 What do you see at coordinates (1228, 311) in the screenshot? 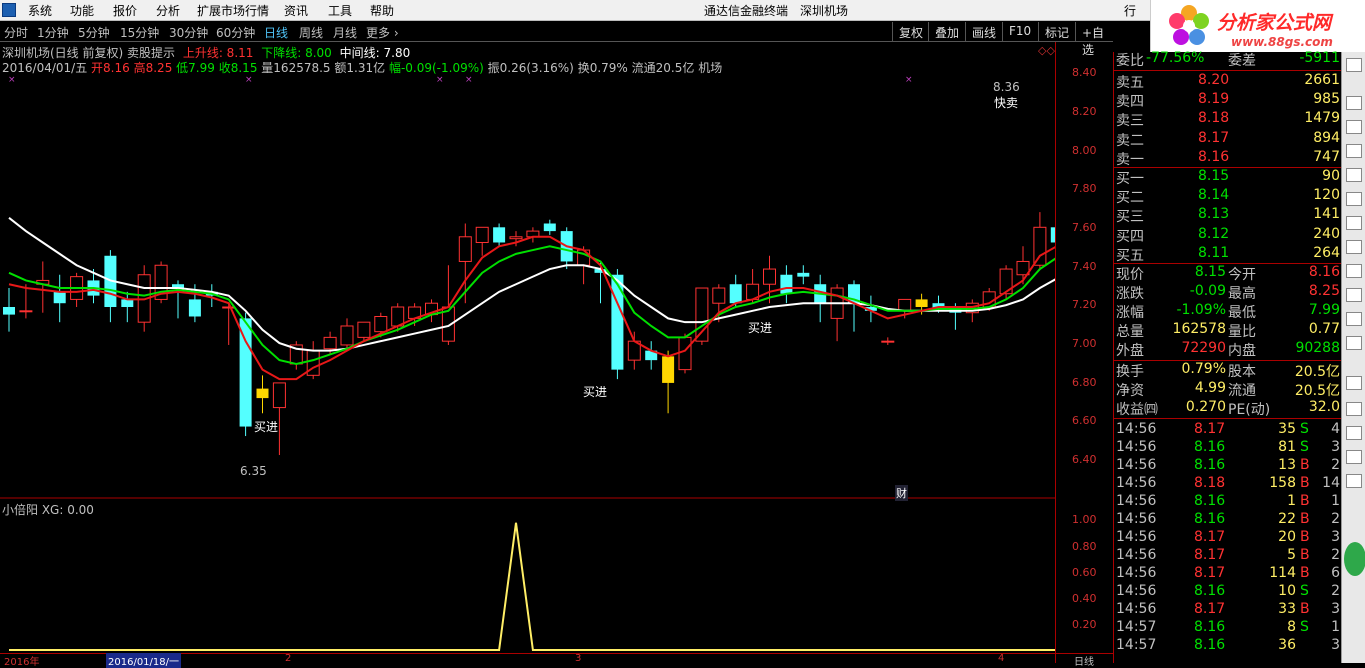
I see `stat-row: 涨幅 -1.09% 最低 7.99` at bounding box center [1228, 311].